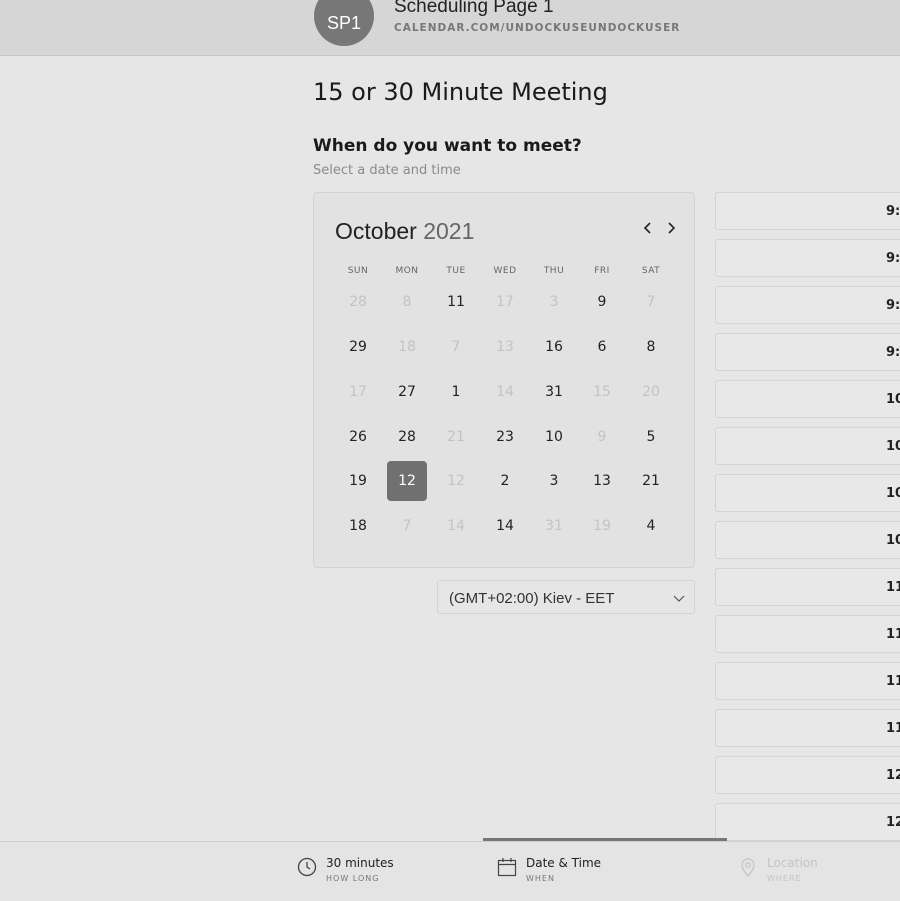  I want to click on weekday-label: MON, so click(407, 271).